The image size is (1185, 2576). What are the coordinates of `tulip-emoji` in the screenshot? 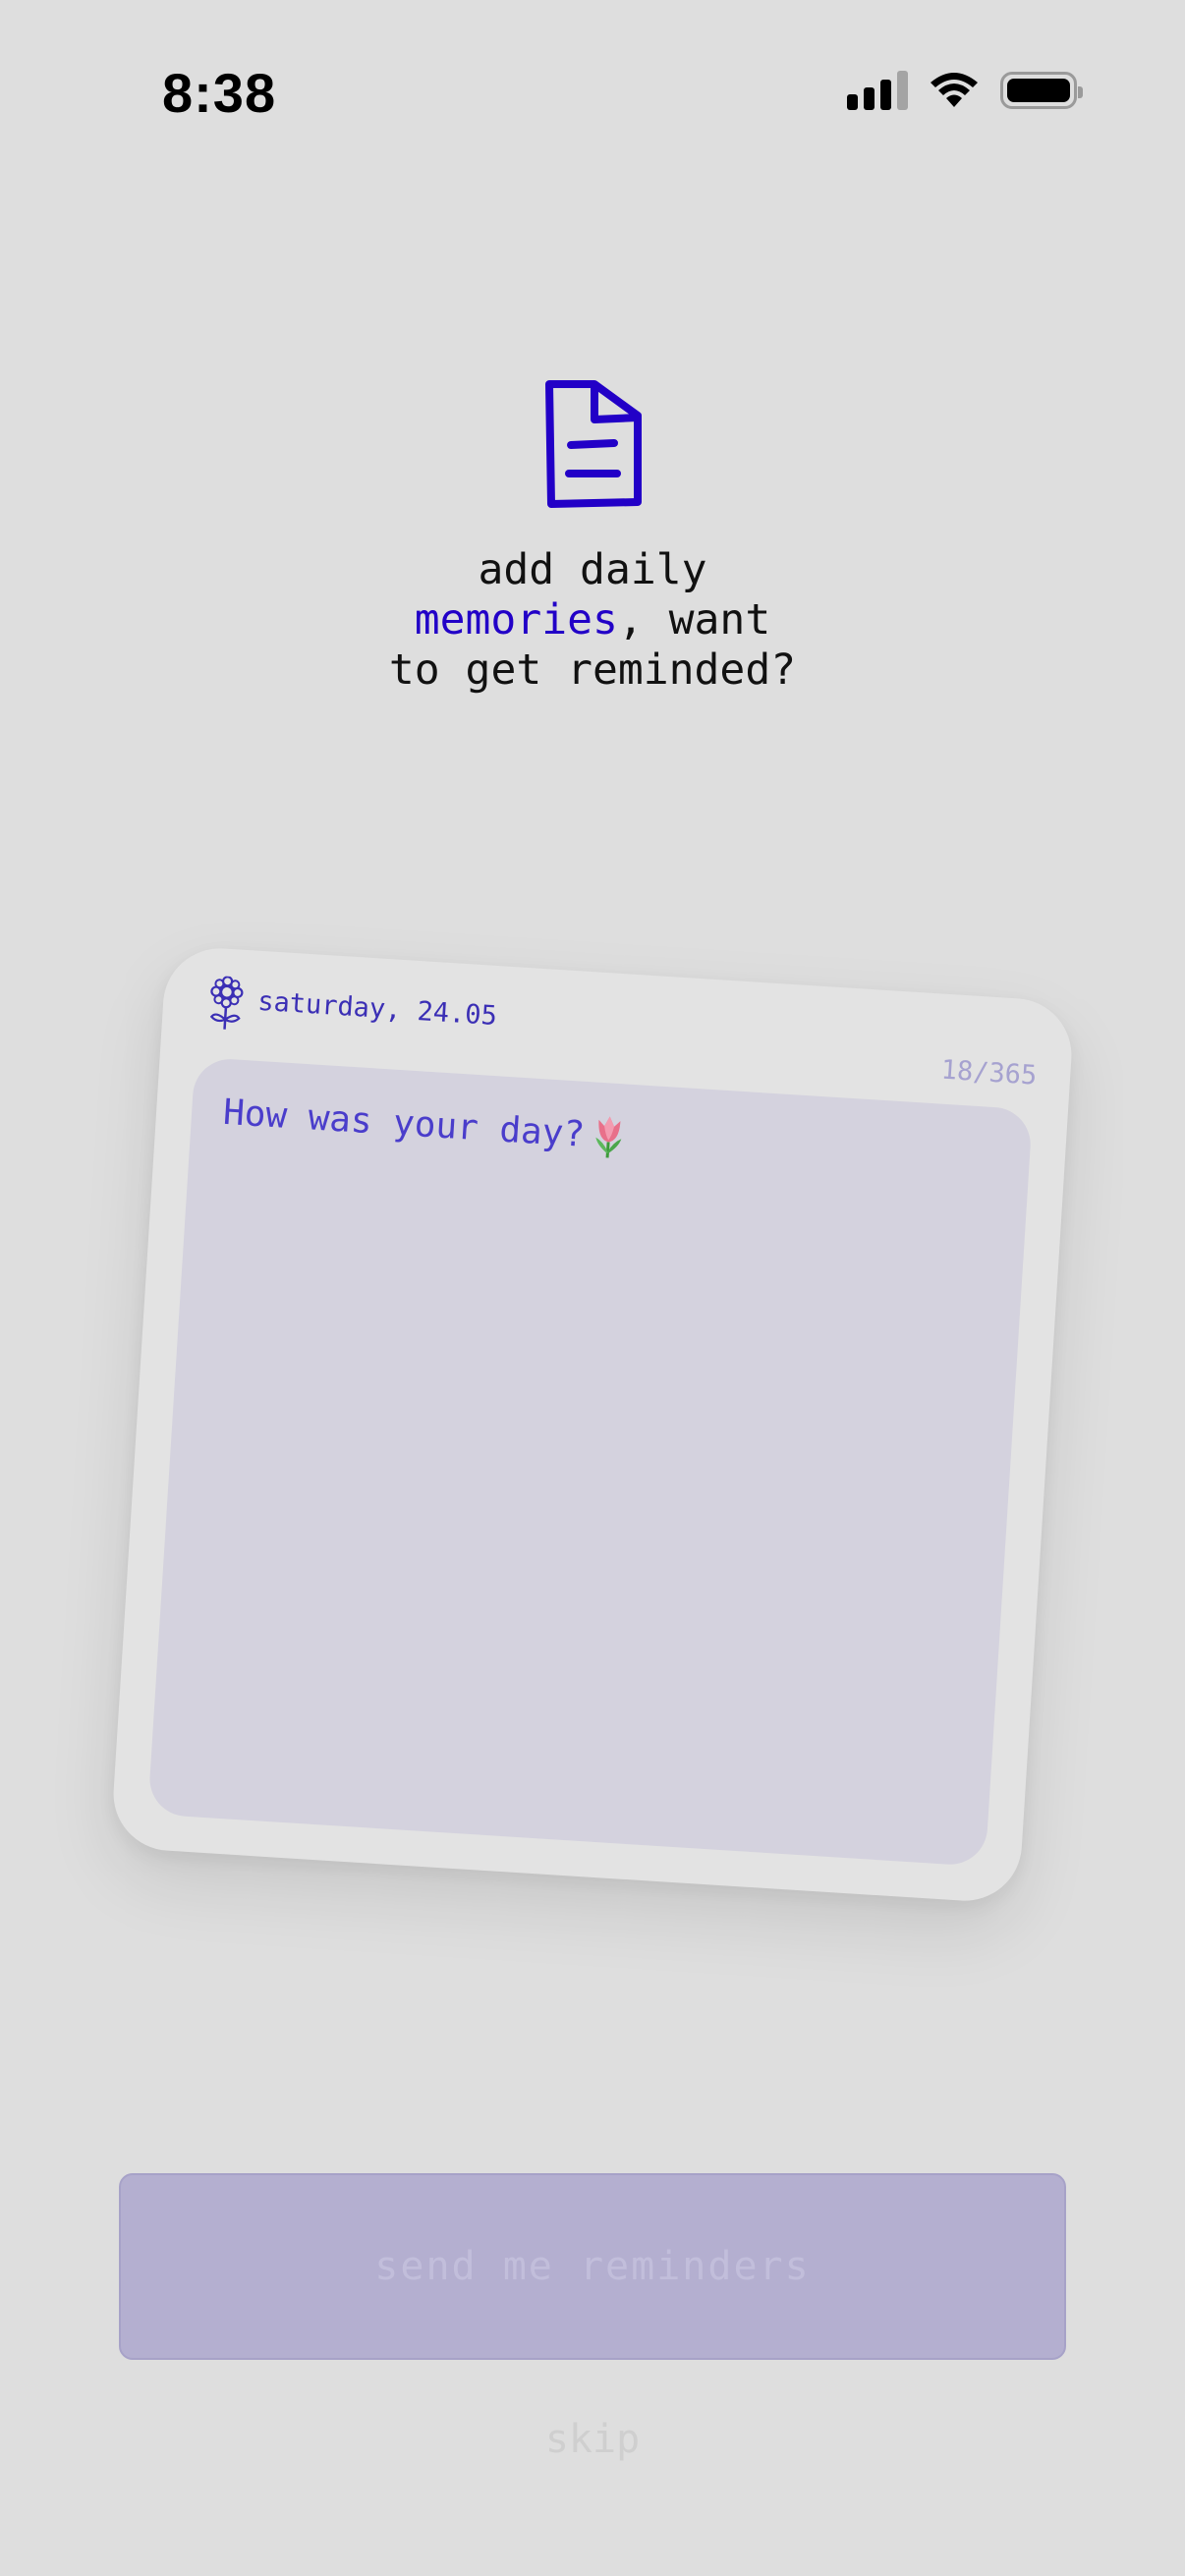 It's located at (608, 1137).